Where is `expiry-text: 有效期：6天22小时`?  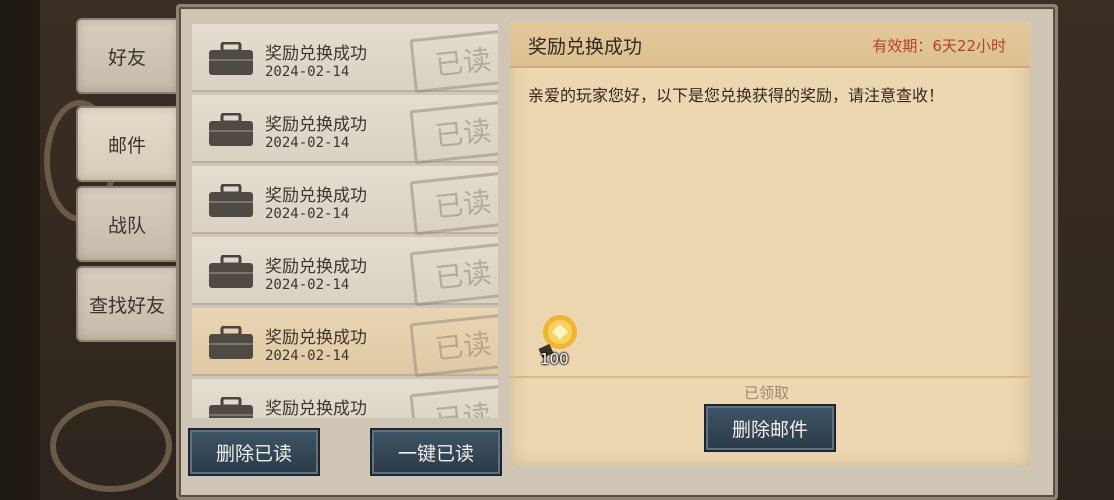 expiry-text: 有效期：6天22小时 is located at coordinates (939, 46).